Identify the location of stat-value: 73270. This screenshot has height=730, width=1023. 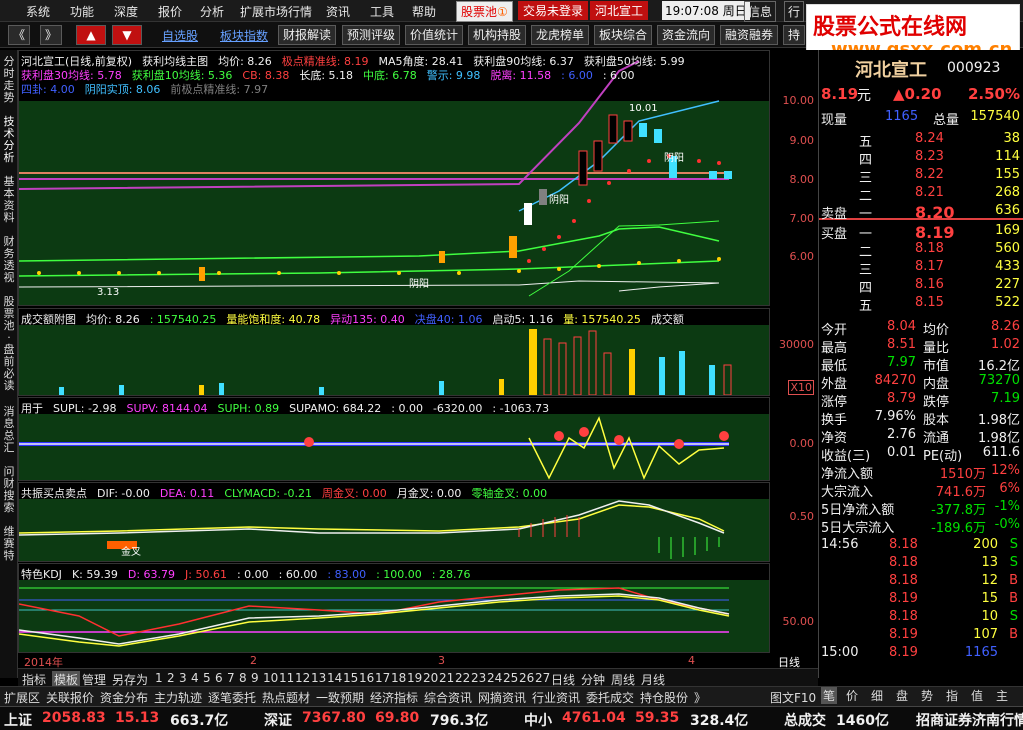
(999, 380).